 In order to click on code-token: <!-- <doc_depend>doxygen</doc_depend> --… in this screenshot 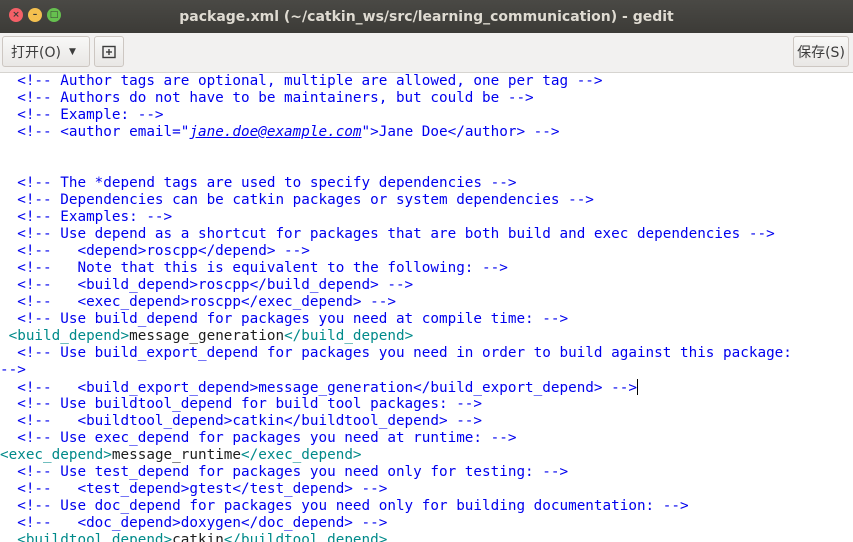, I will do `click(194, 523)`.